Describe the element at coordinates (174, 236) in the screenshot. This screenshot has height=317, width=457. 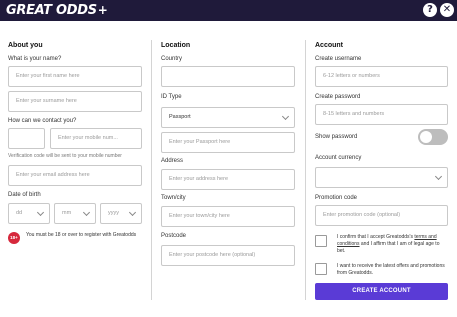
I see `postcode-label: Postcode` at that location.